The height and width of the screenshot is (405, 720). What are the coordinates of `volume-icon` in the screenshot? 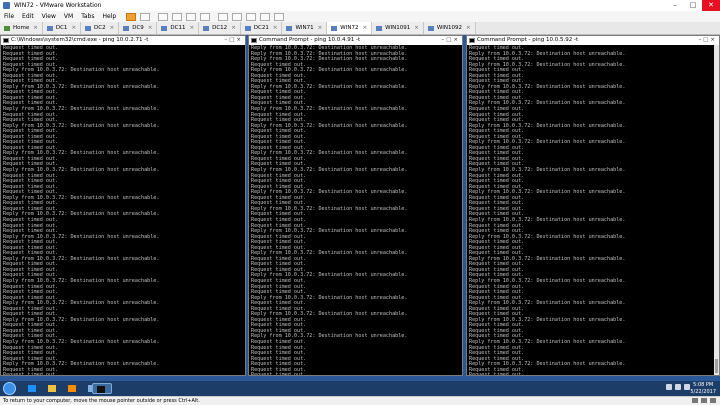 It's located at (687, 387).